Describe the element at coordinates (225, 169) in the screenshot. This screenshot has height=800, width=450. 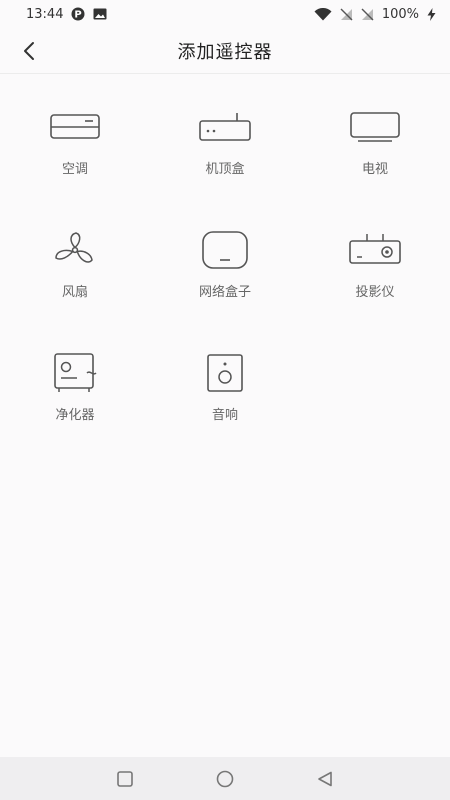
I see `device-label: 机顶盒` at that location.